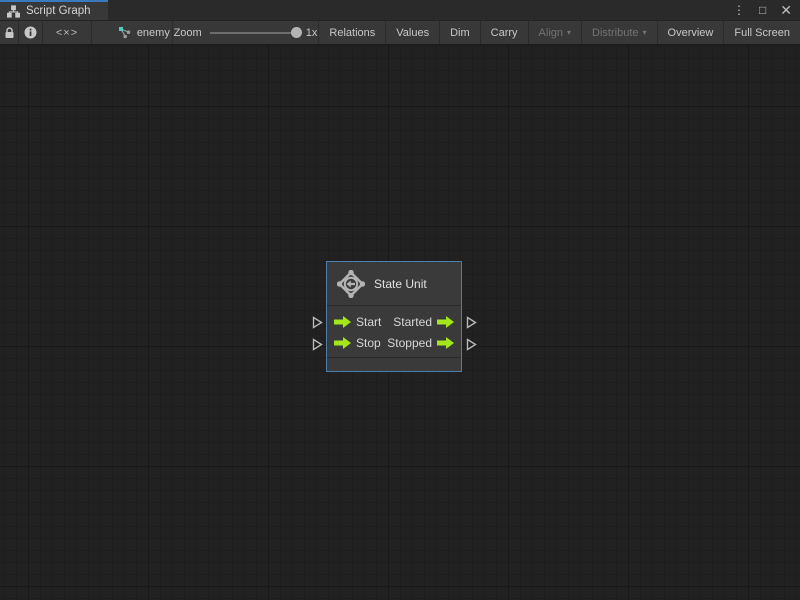 The image size is (800, 600). I want to click on info-button, so click(31, 32).